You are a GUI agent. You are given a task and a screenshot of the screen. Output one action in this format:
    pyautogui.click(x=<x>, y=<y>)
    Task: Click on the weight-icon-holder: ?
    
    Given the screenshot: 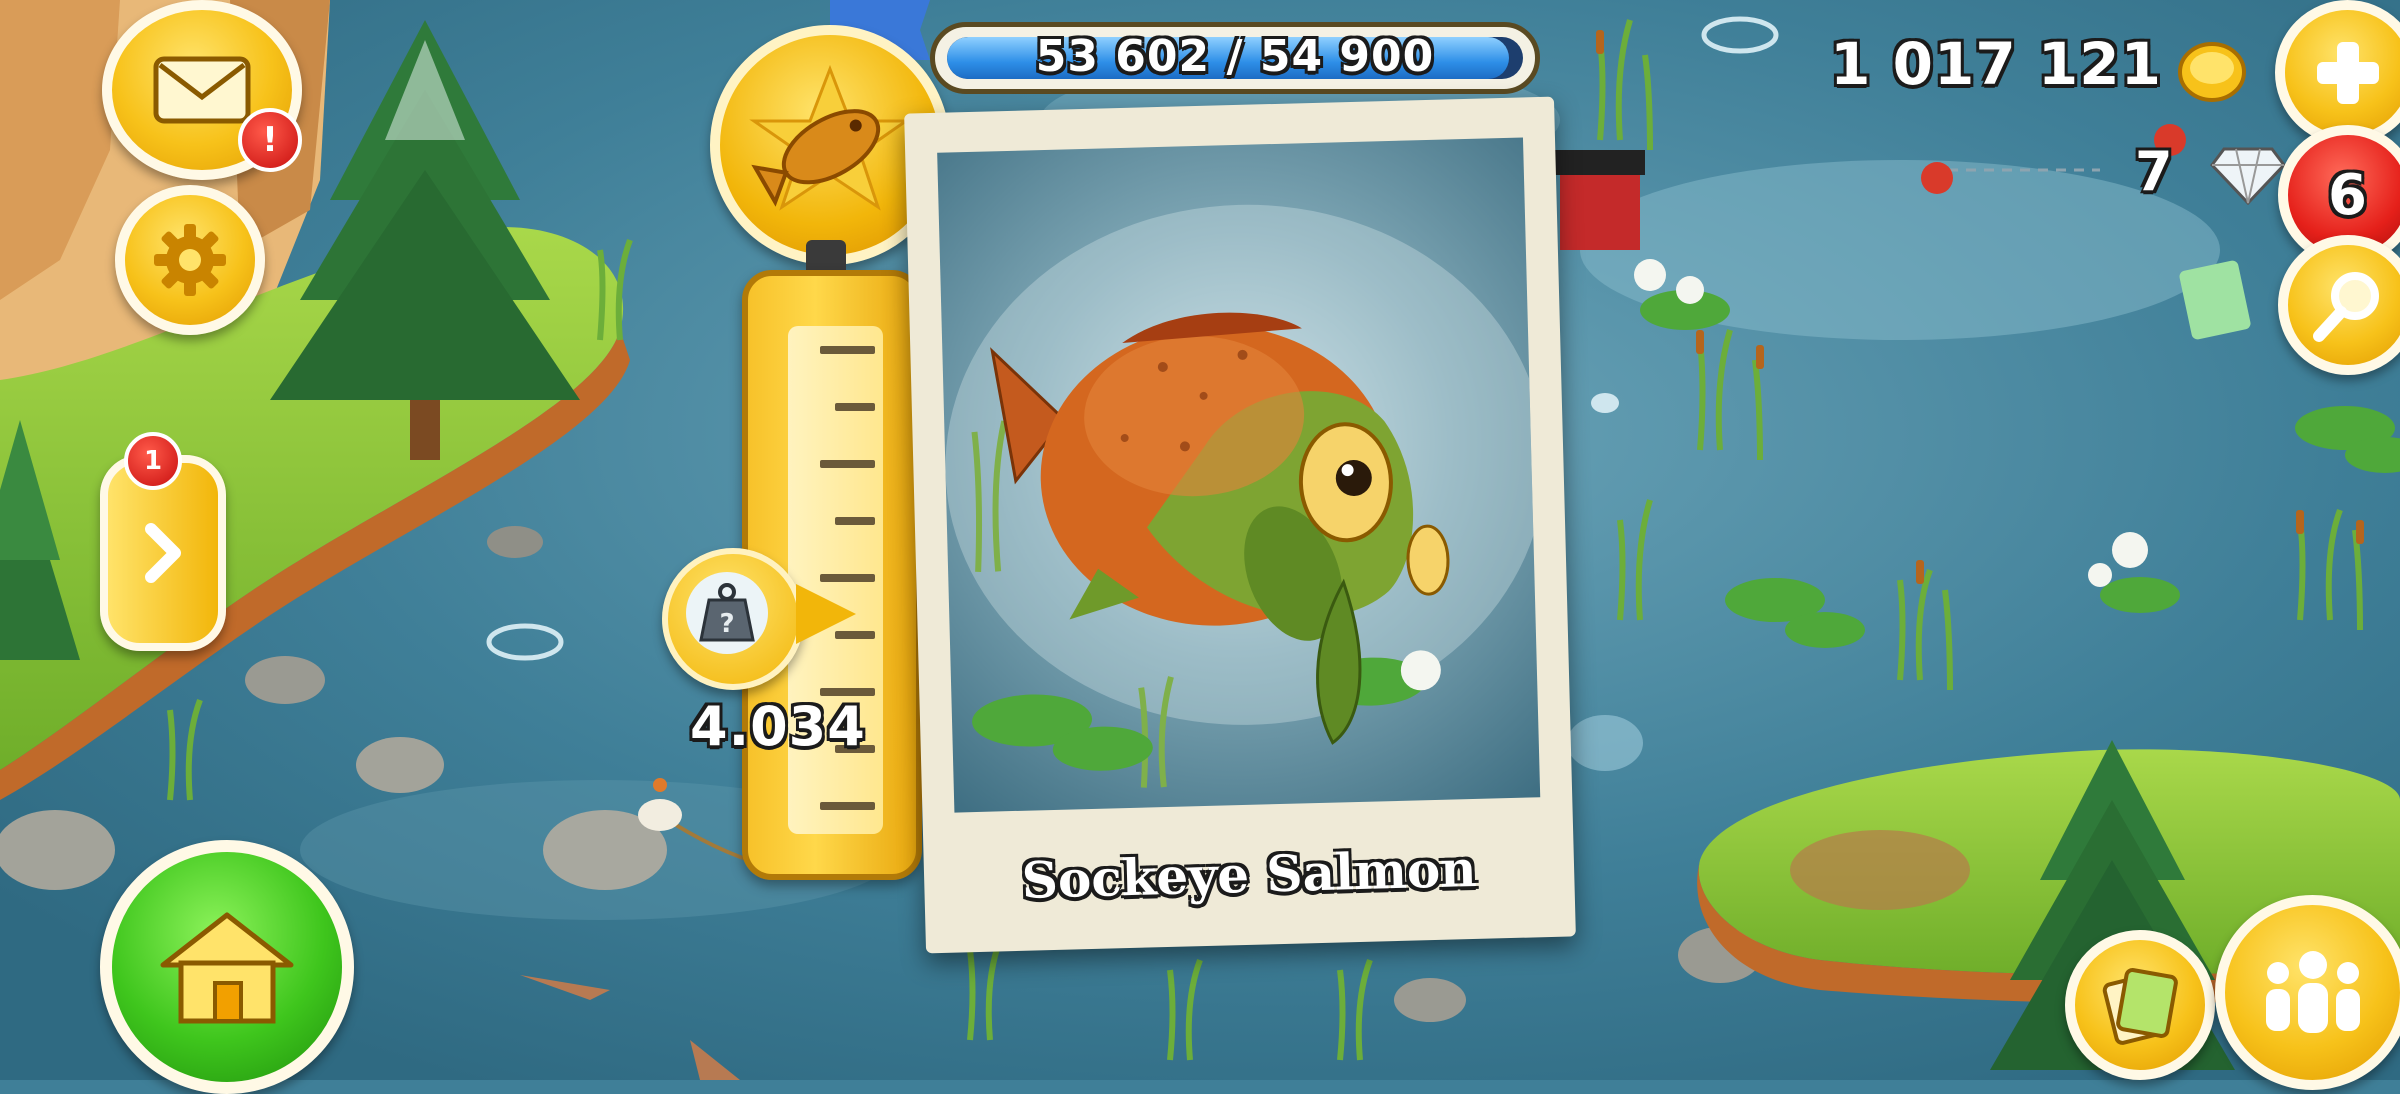 What is the action you would take?
    pyautogui.click(x=727, y=613)
    